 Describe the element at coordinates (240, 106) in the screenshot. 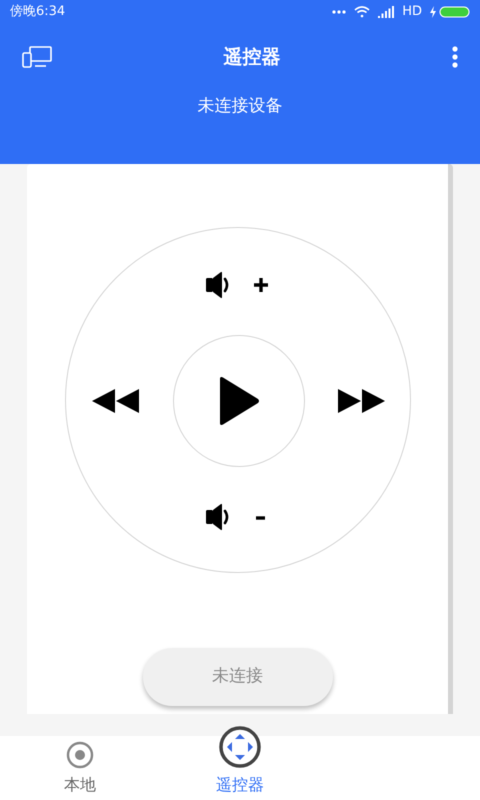

I see `connection-status: 未连接设备` at that location.